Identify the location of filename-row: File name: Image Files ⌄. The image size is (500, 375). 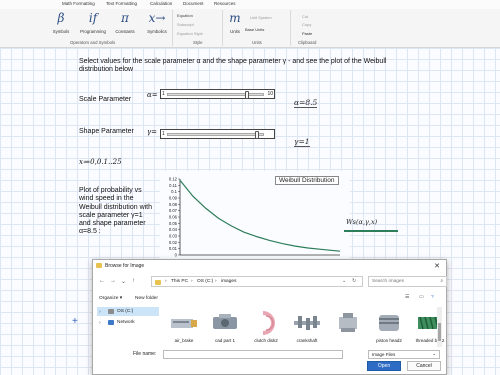
(288, 355).